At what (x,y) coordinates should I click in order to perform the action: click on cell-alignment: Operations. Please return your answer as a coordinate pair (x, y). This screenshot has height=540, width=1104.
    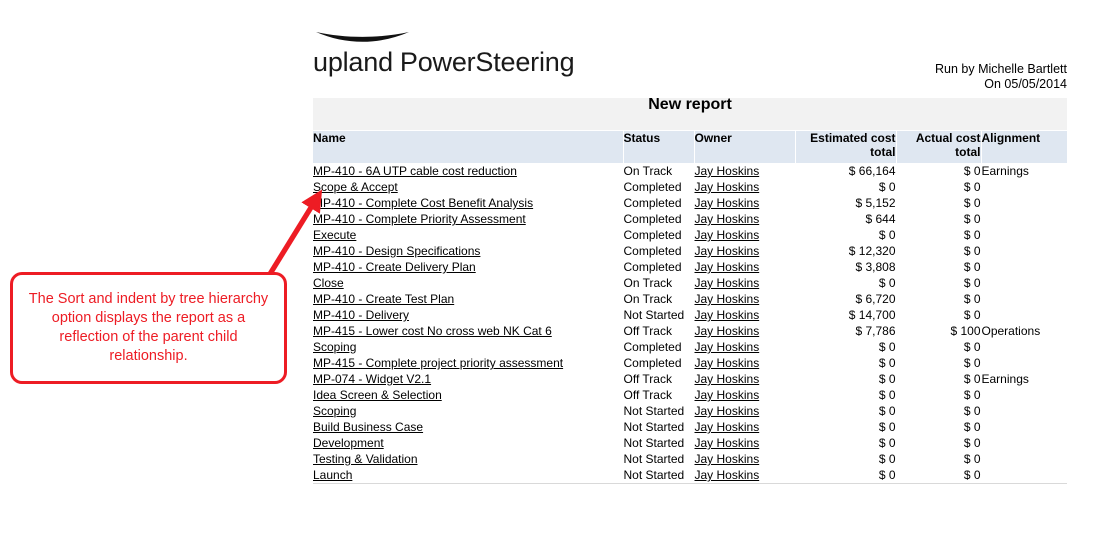
    Looking at the image, I should click on (1024, 331).